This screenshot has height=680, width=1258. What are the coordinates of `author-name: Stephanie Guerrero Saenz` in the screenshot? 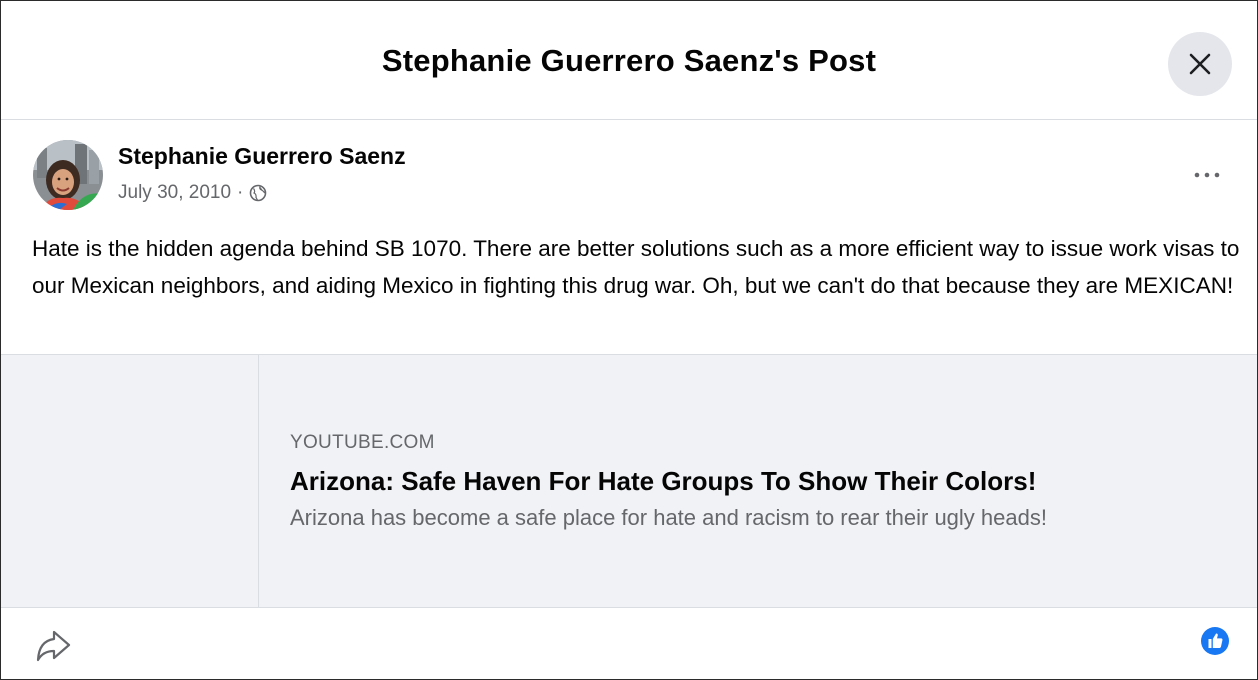 It's located at (262, 156).